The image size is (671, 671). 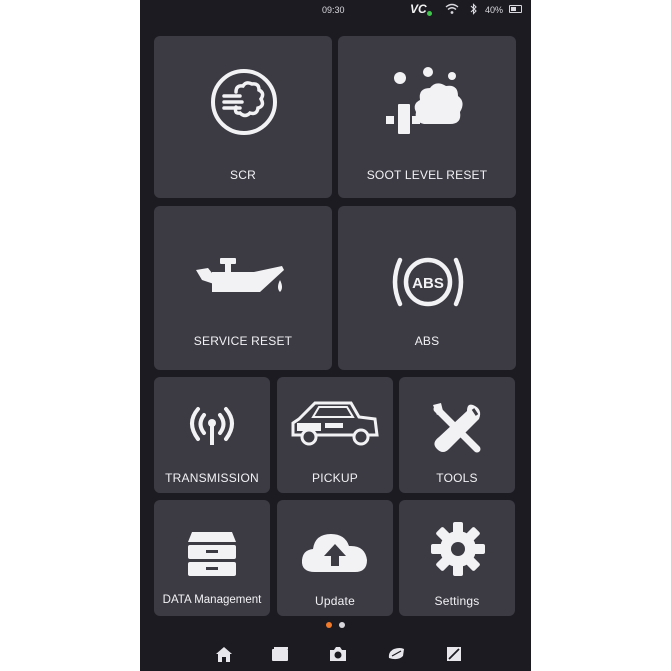 What do you see at coordinates (458, 549) in the screenshot?
I see `gear-icon` at bounding box center [458, 549].